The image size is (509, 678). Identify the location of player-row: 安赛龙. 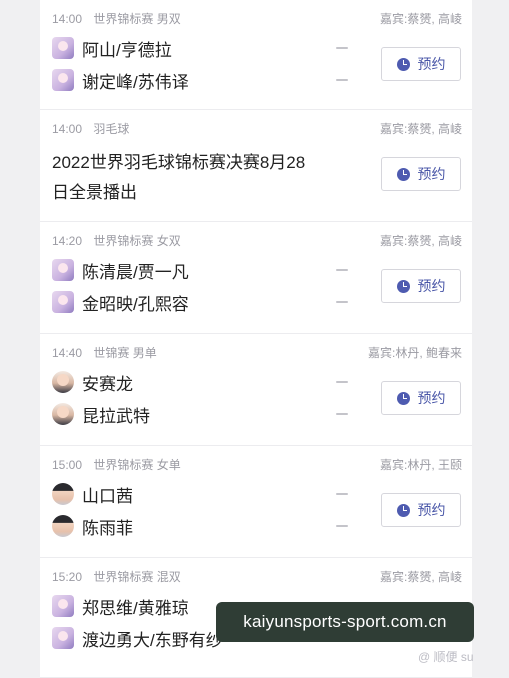
(92, 382).